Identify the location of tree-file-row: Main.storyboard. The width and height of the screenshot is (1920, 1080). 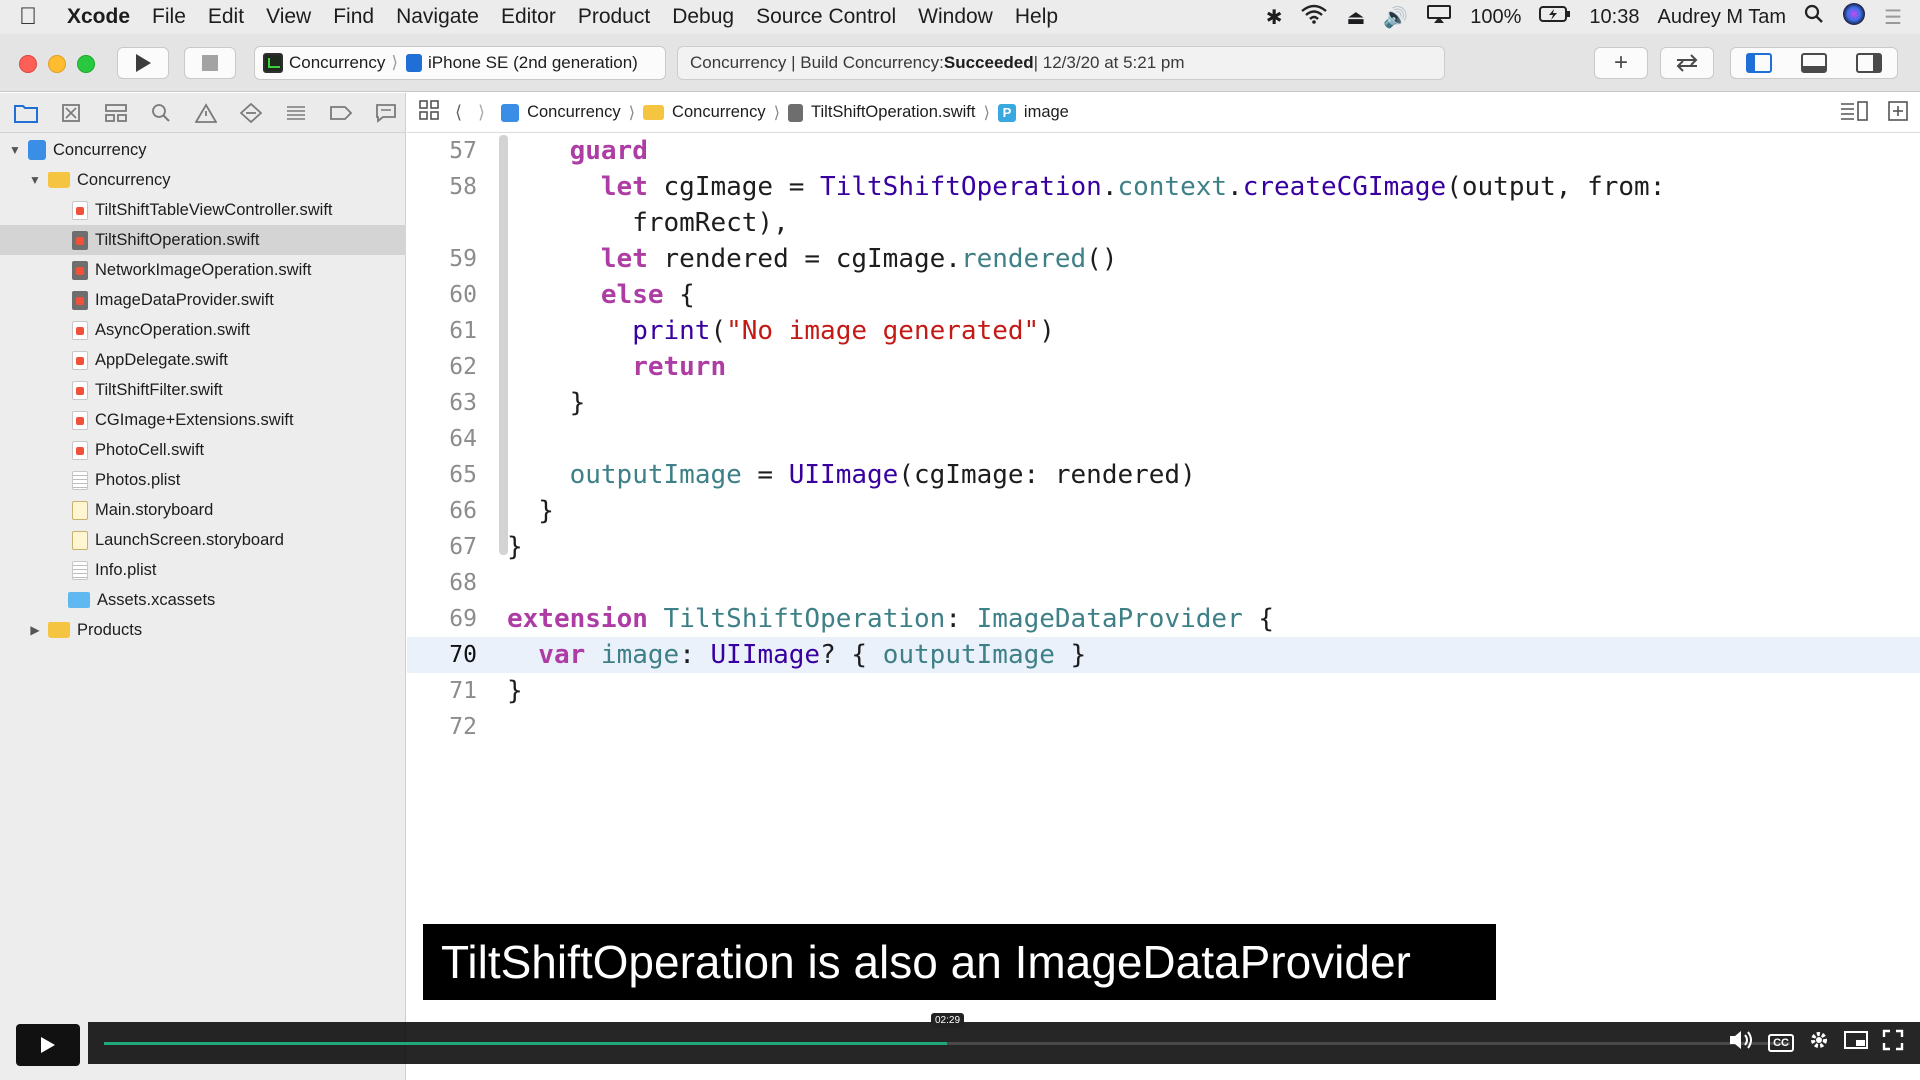
(203, 510).